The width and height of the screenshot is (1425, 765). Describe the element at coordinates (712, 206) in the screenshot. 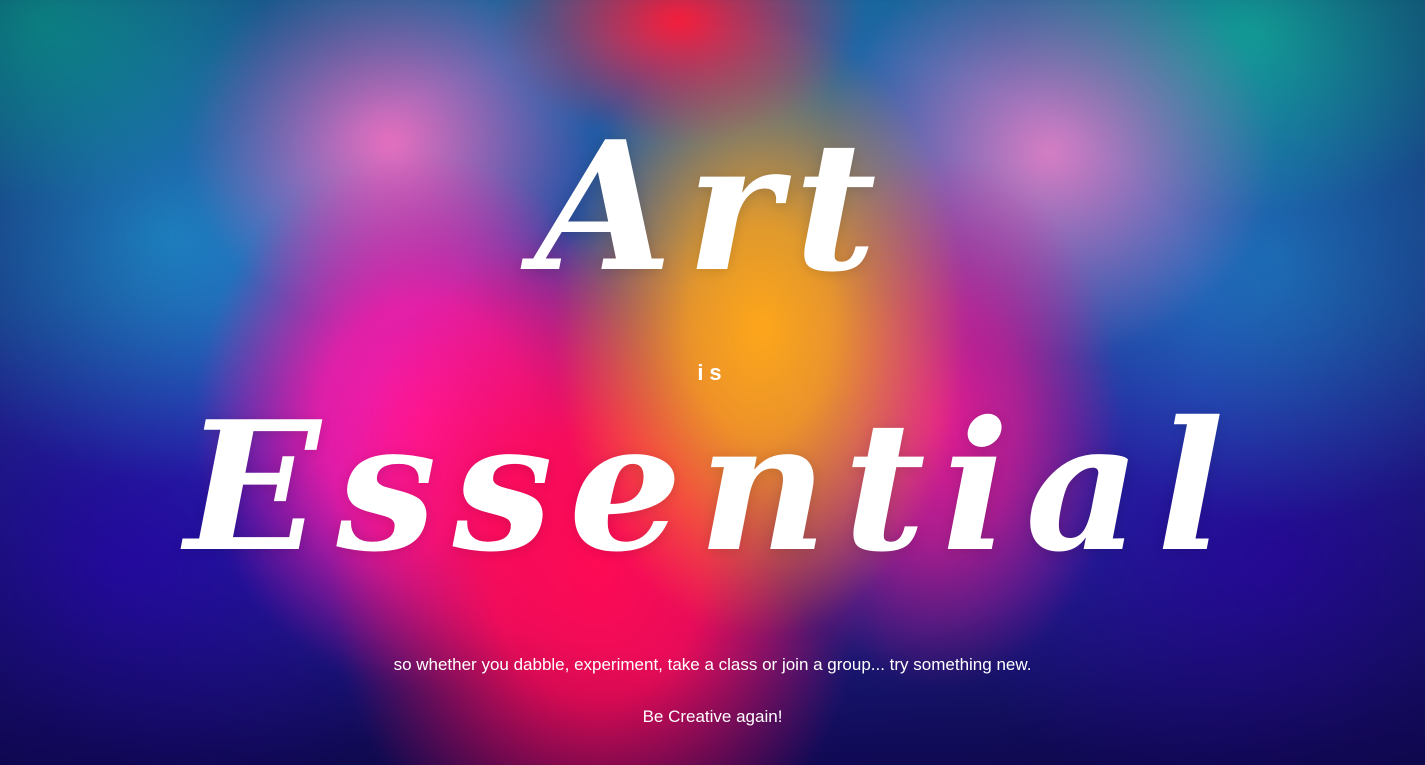

I see `hero-title-art: Art` at that location.